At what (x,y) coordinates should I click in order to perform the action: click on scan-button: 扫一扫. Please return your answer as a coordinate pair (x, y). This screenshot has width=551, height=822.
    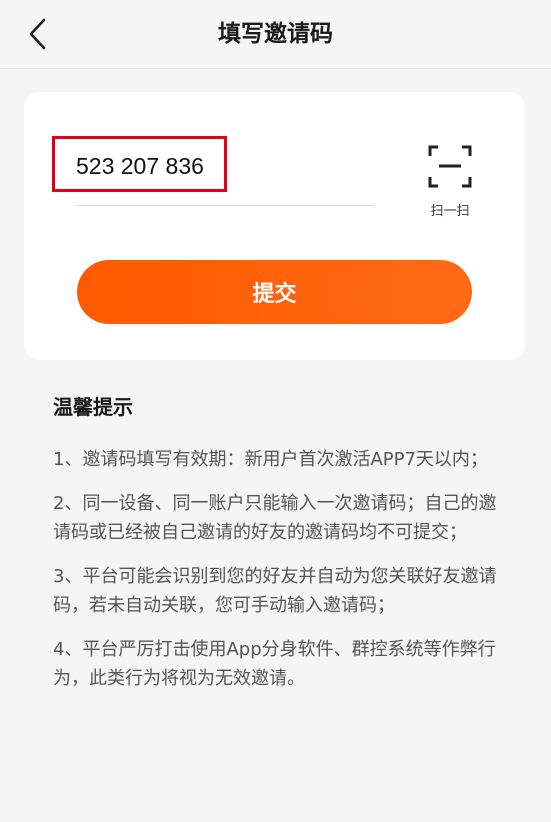
    Looking at the image, I should click on (450, 180).